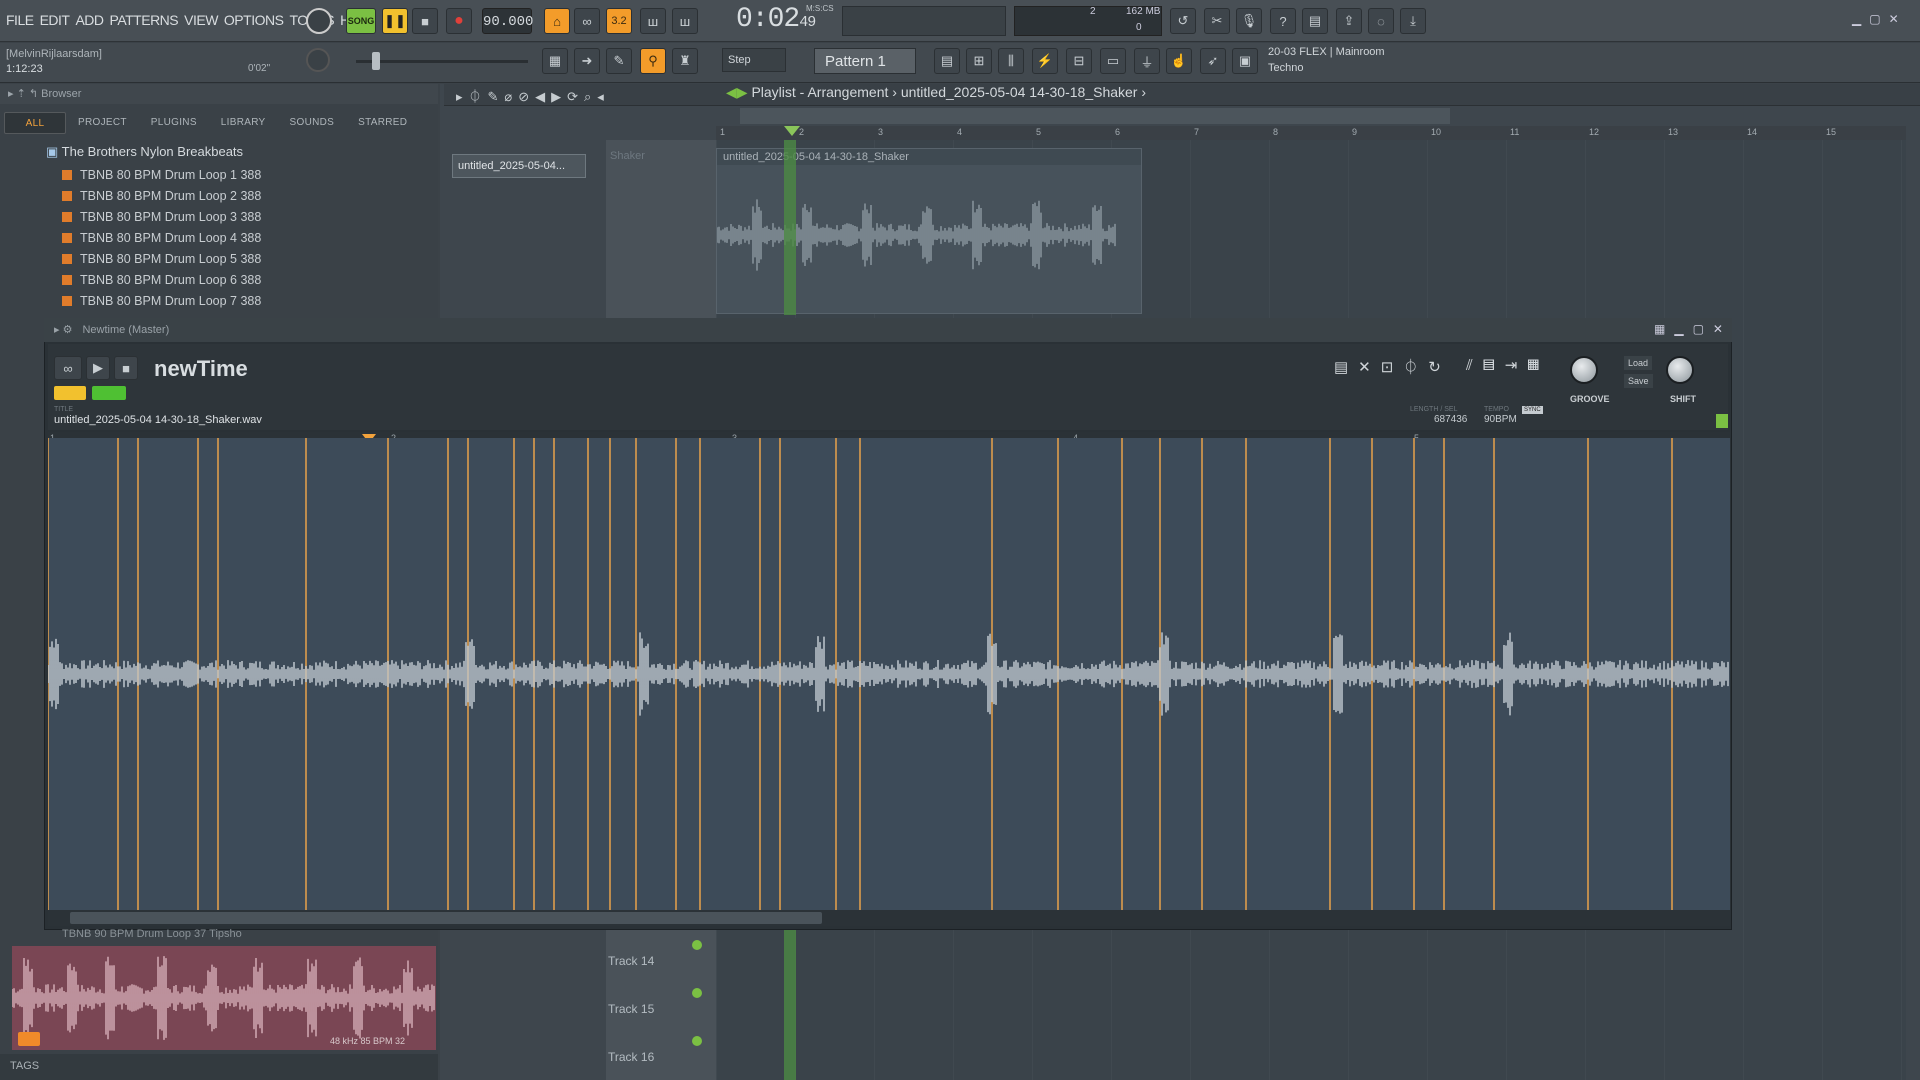 The height and width of the screenshot is (1080, 1920). What do you see at coordinates (144, 20) in the screenshot?
I see `menu-patterns: PATTERNS` at bounding box center [144, 20].